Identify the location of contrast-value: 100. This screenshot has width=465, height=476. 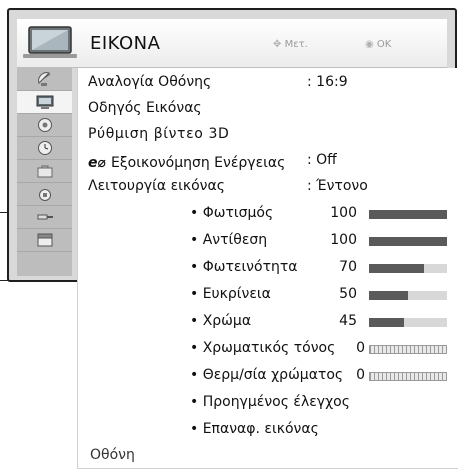
(343, 240).